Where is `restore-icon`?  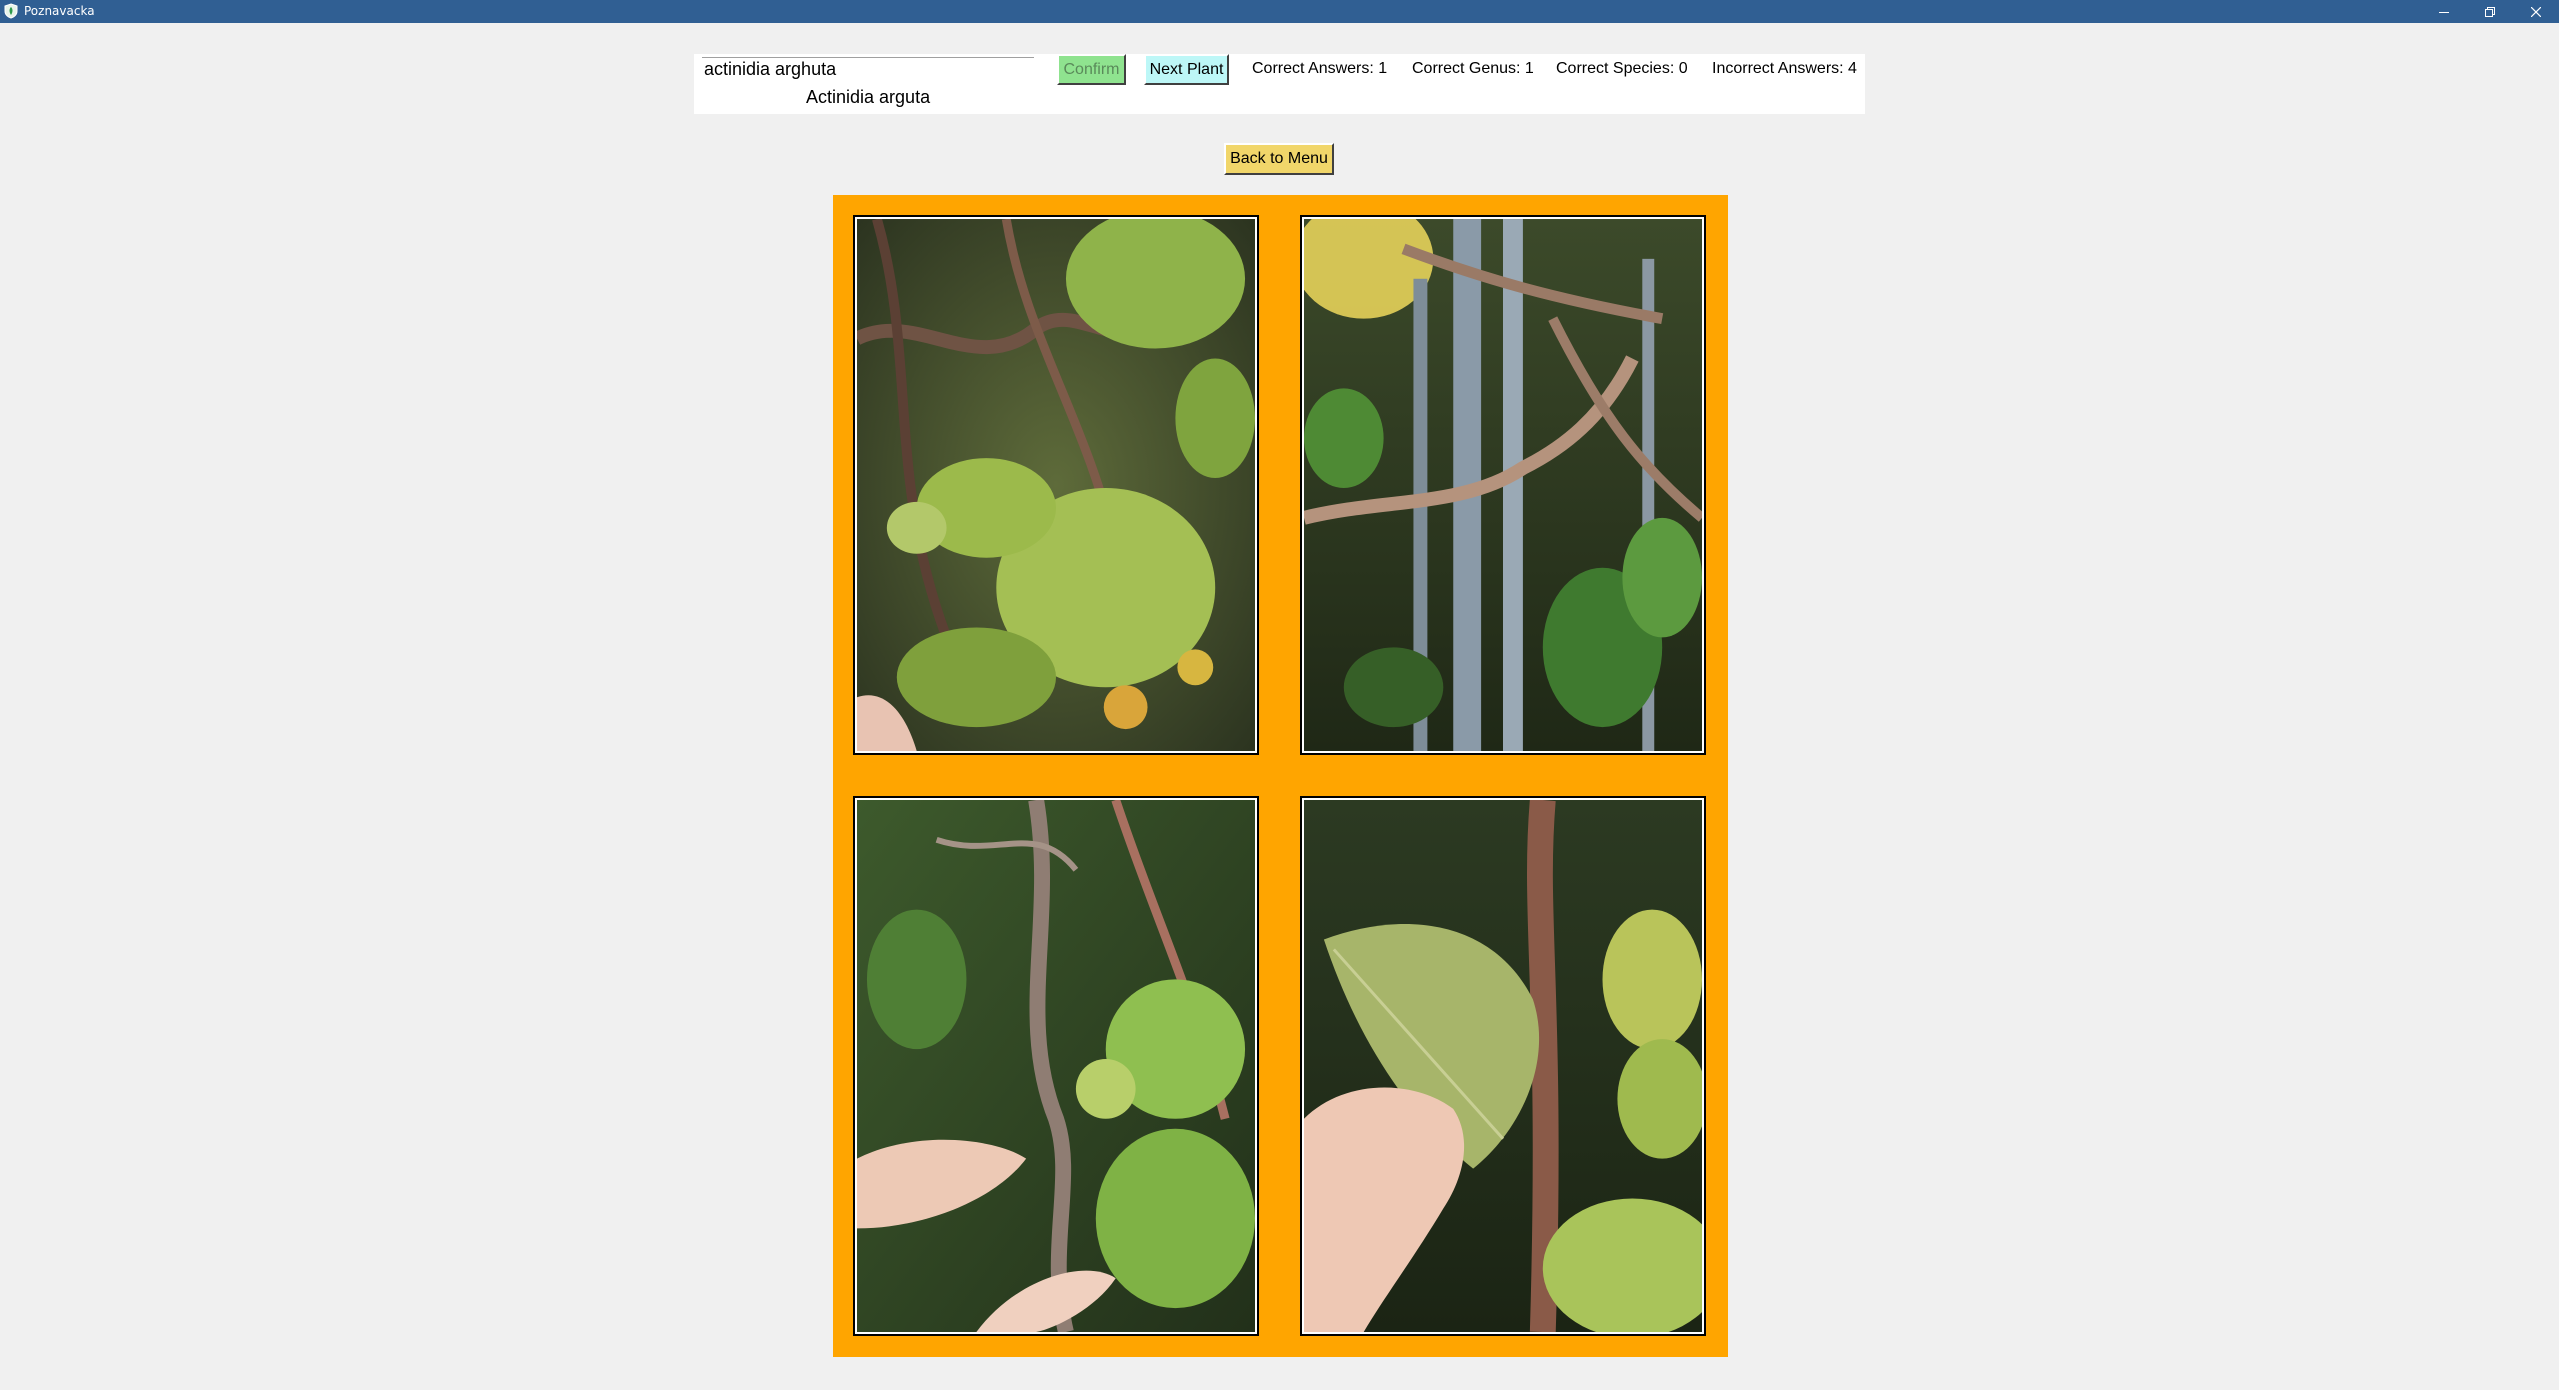 restore-icon is located at coordinates (2490, 11).